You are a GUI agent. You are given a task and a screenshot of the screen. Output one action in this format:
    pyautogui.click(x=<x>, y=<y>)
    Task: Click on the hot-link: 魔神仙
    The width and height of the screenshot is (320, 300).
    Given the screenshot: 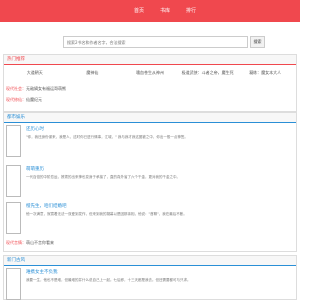 What is the action you would take?
    pyautogui.click(x=92, y=72)
    